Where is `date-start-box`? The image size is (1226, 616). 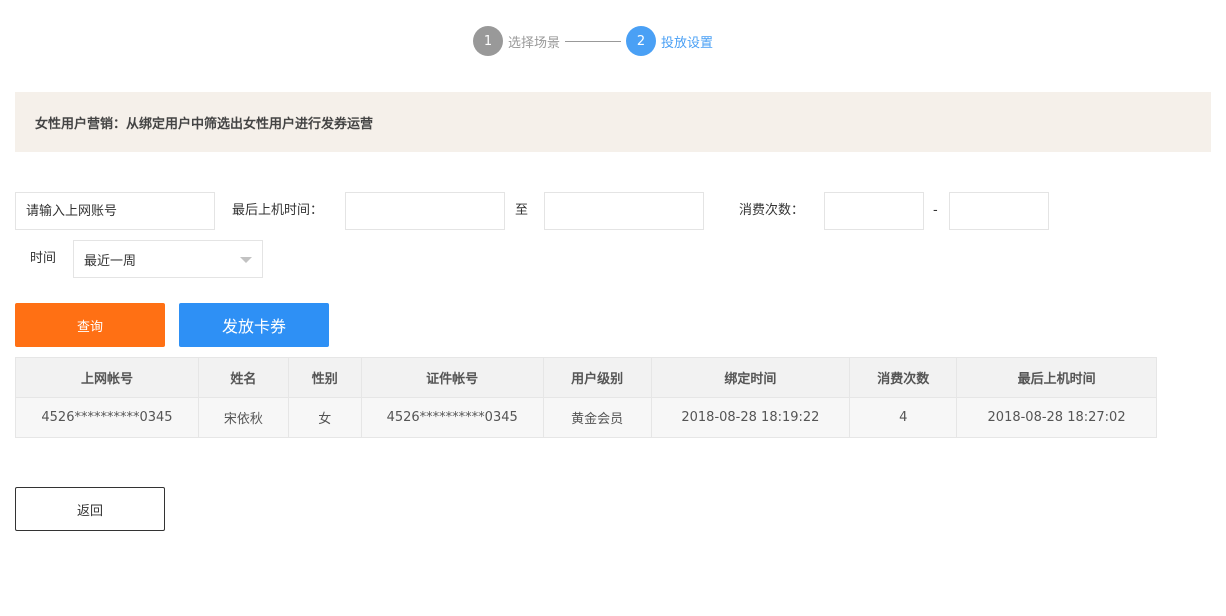
date-start-box is located at coordinates (425, 211).